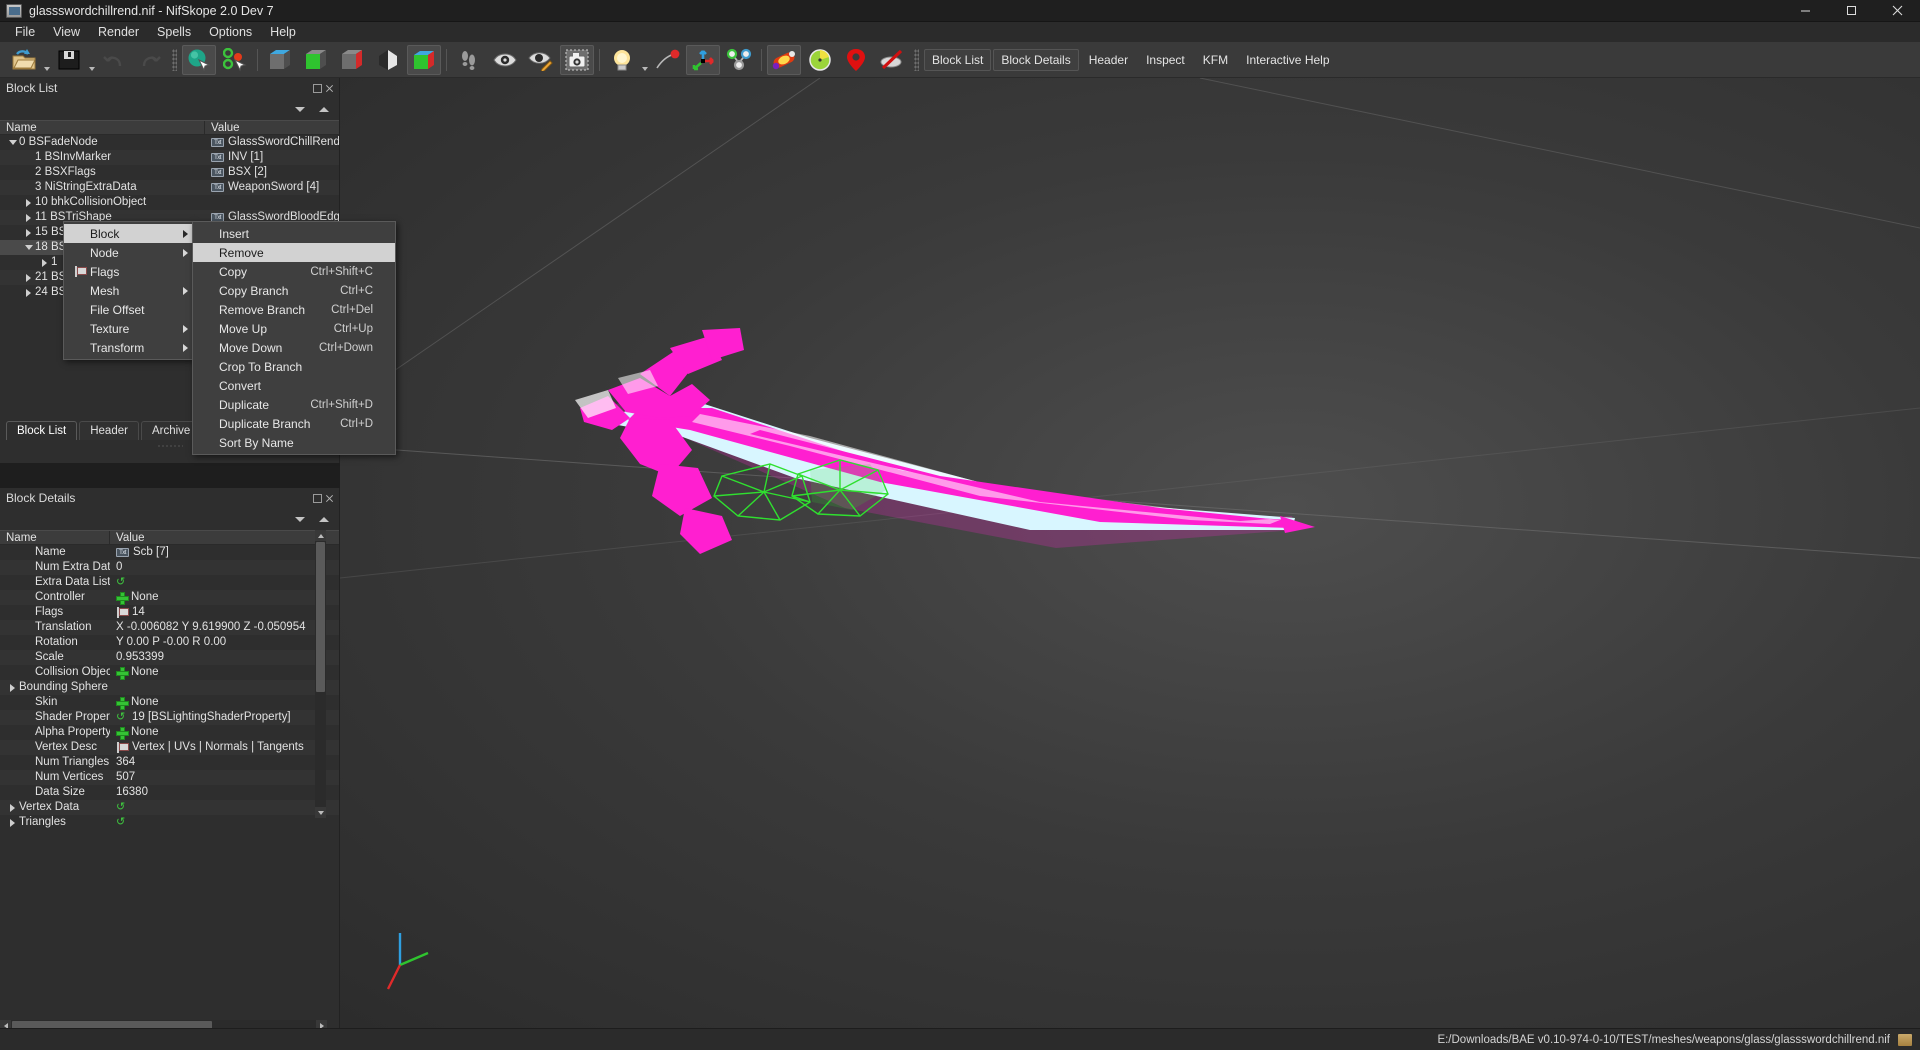  Describe the element at coordinates (169, 657) in the screenshot. I see `block-details-row: Scale 0.953399` at that location.